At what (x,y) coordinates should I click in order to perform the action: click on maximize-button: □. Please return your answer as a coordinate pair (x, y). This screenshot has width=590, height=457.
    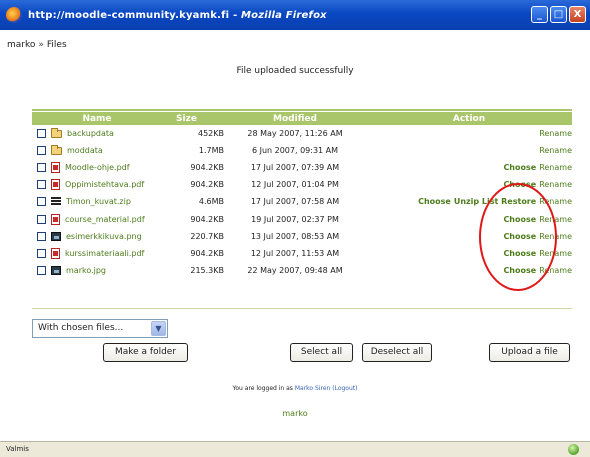
    Looking at the image, I should click on (558, 14).